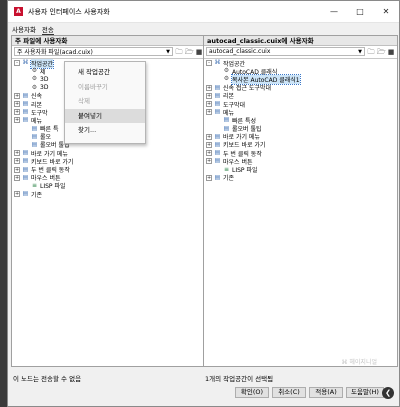 This screenshot has width=400, height=407. What do you see at coordinates (203, 12) in the screenshot?
I see `title-bar: A 사용자 인터페이스 사용자화 — □ ✕` at bounding box center [203, 12].